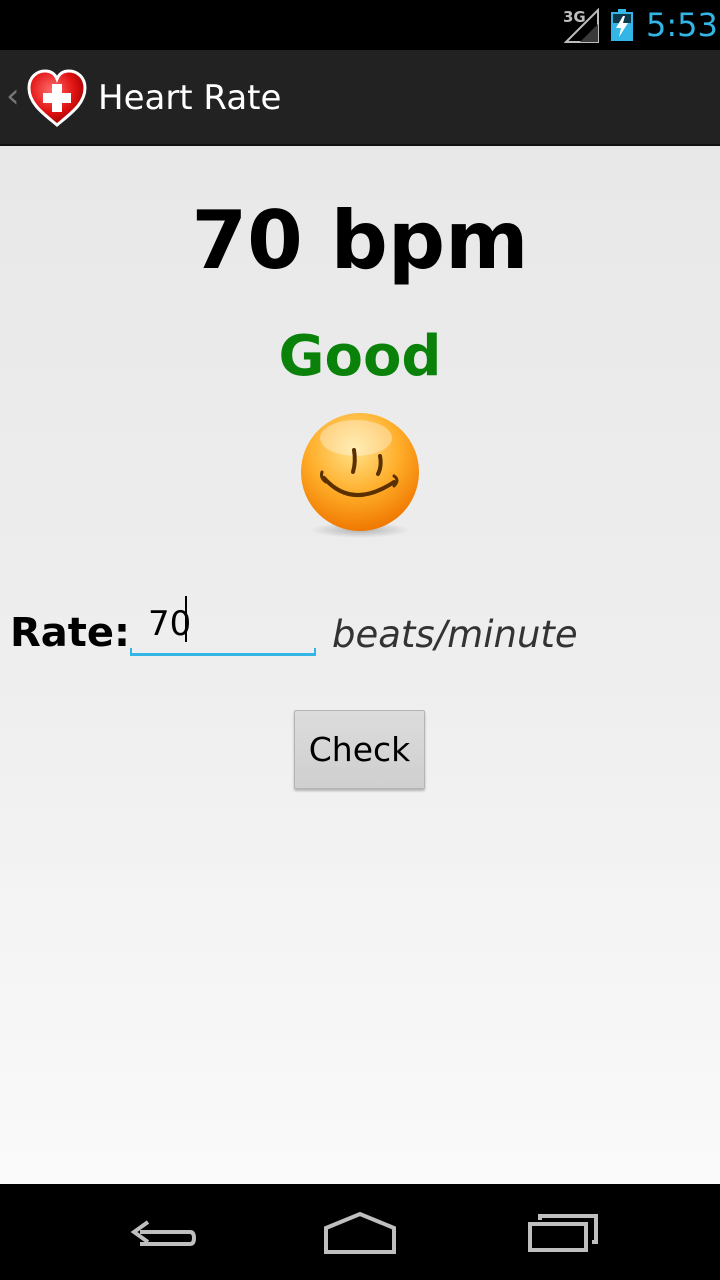  Describe the element at coordinates (359, 749) in the screenshot. I see `check-button: Check` at that location.